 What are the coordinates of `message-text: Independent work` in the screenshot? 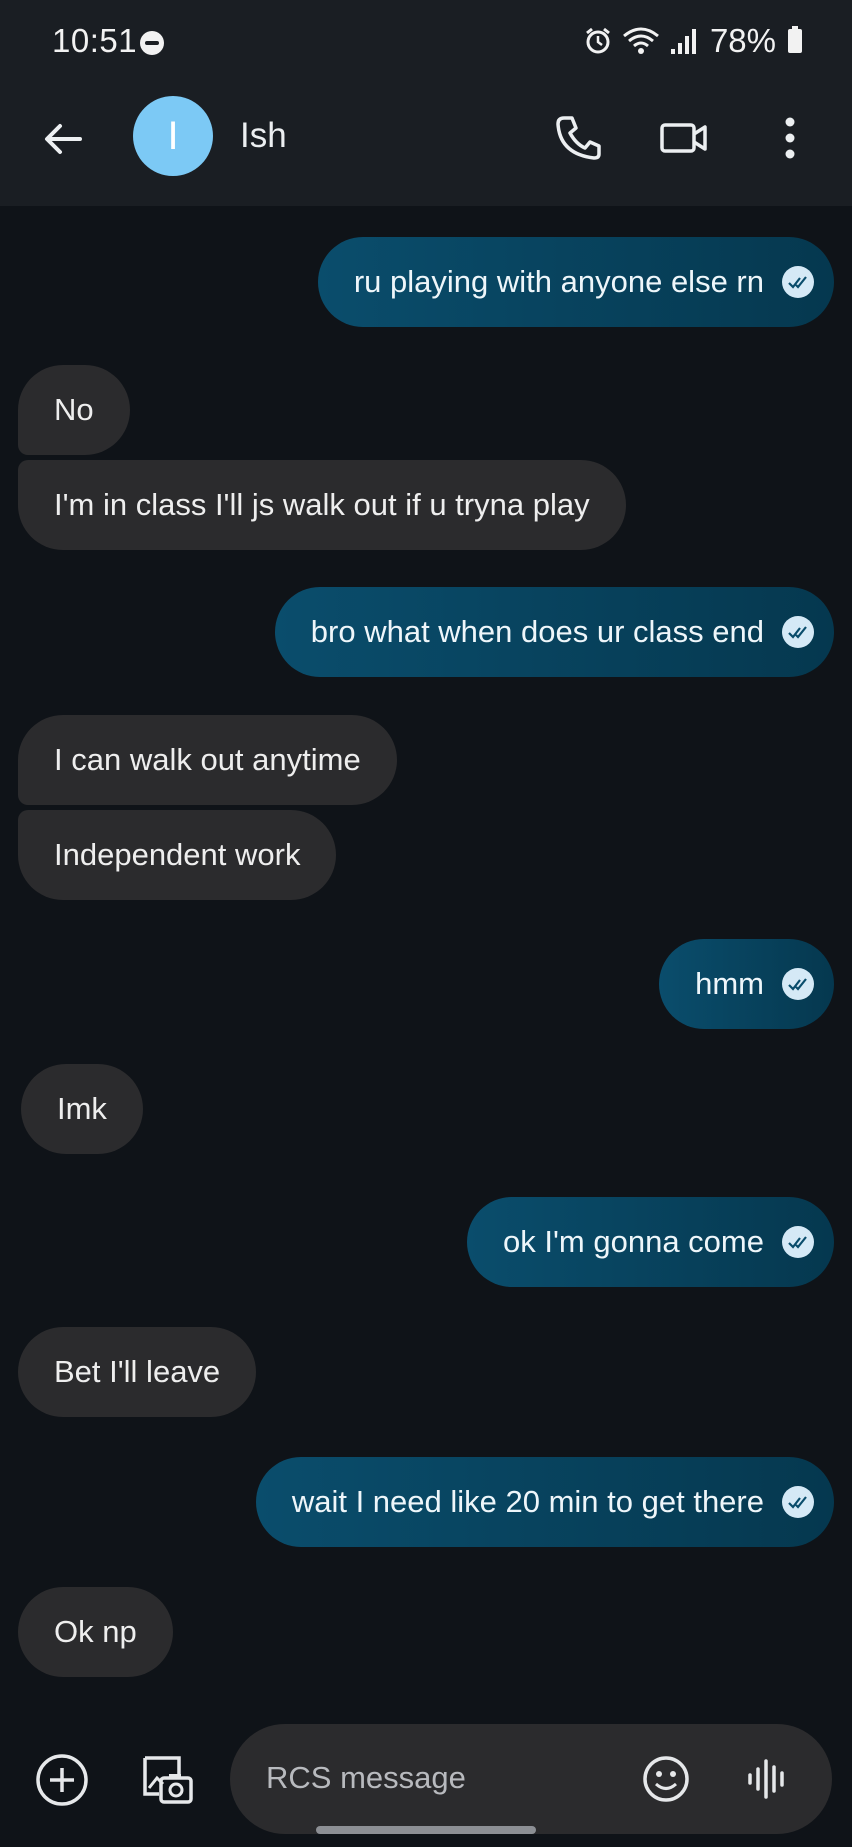 It's located at (177, 854).